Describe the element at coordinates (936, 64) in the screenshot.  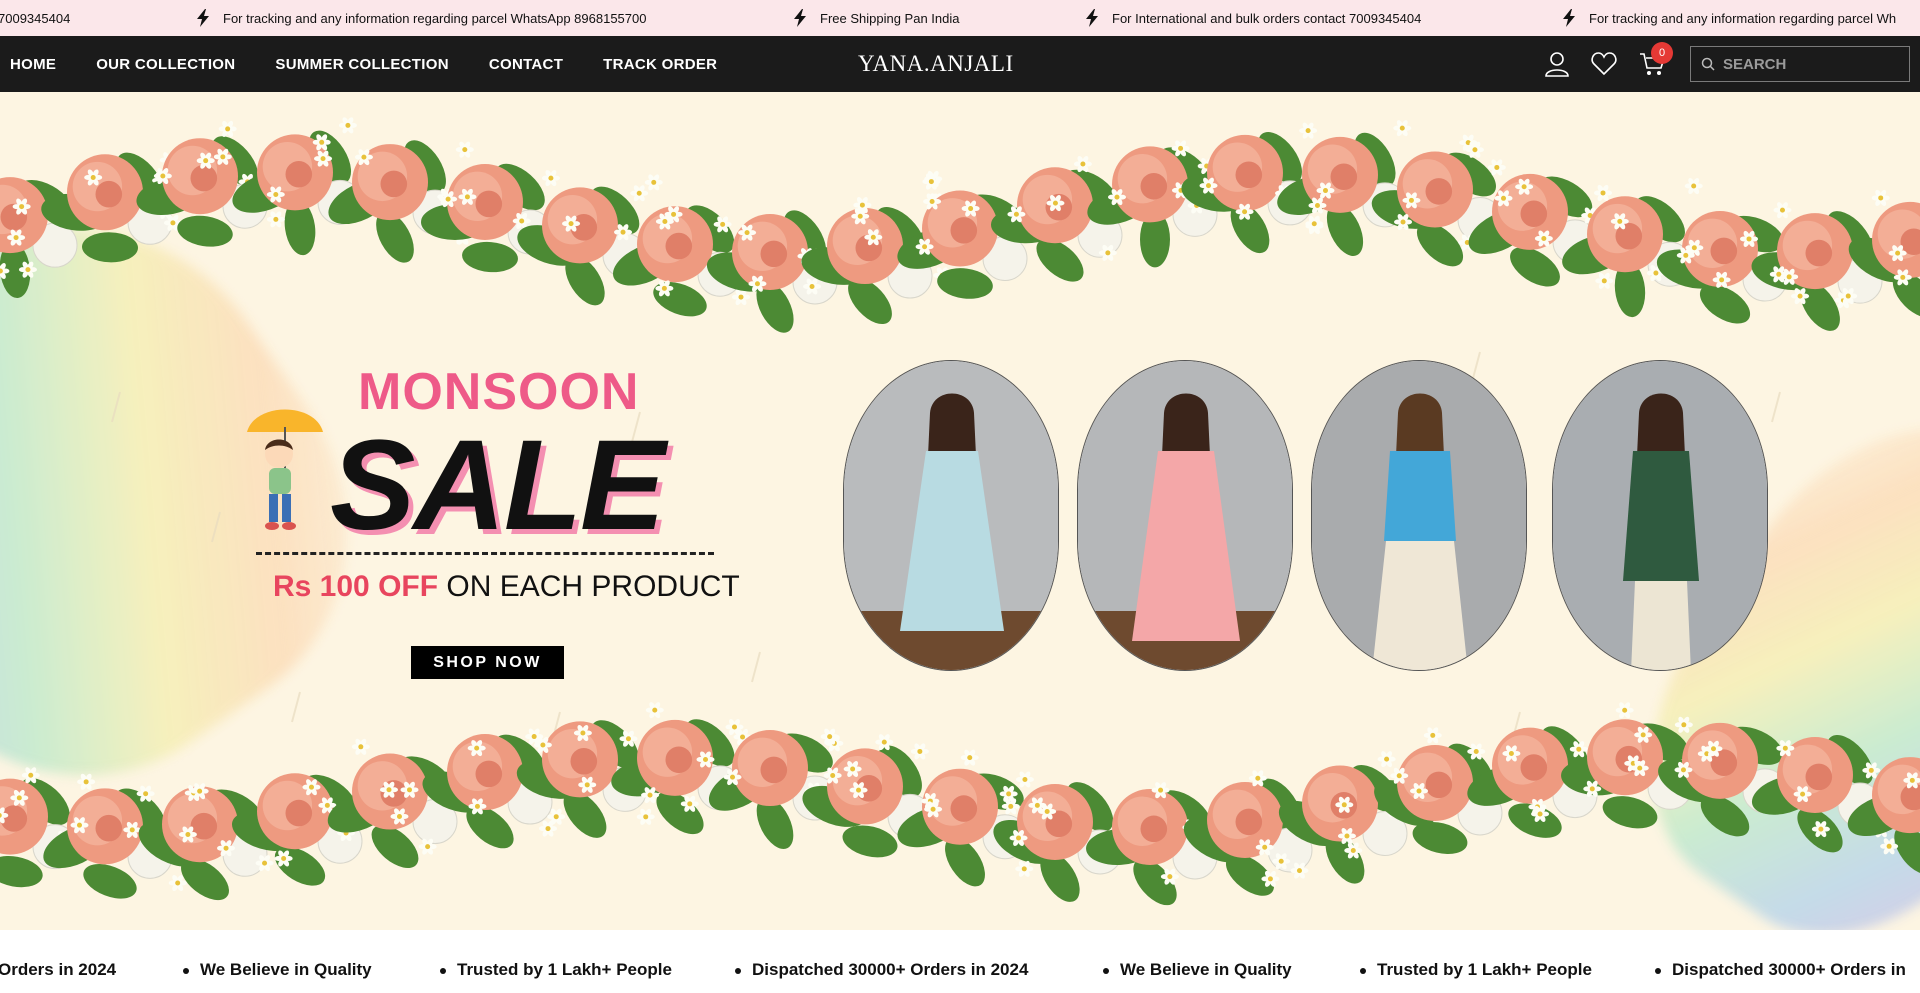
I see `site-logo: YANA.ANJALI` at that location.